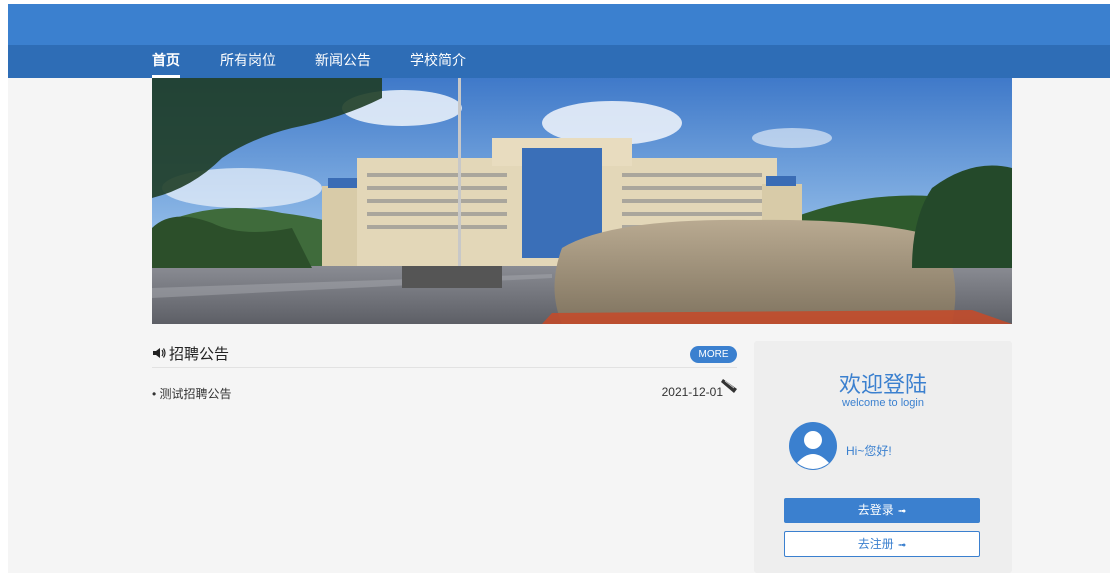 The height and width of the screenshot is (573, 1110). What do you see at coordinates (166, 61) in the screenshot?
I see `nav-item-home: 首页` at bounding box center [166, 61].